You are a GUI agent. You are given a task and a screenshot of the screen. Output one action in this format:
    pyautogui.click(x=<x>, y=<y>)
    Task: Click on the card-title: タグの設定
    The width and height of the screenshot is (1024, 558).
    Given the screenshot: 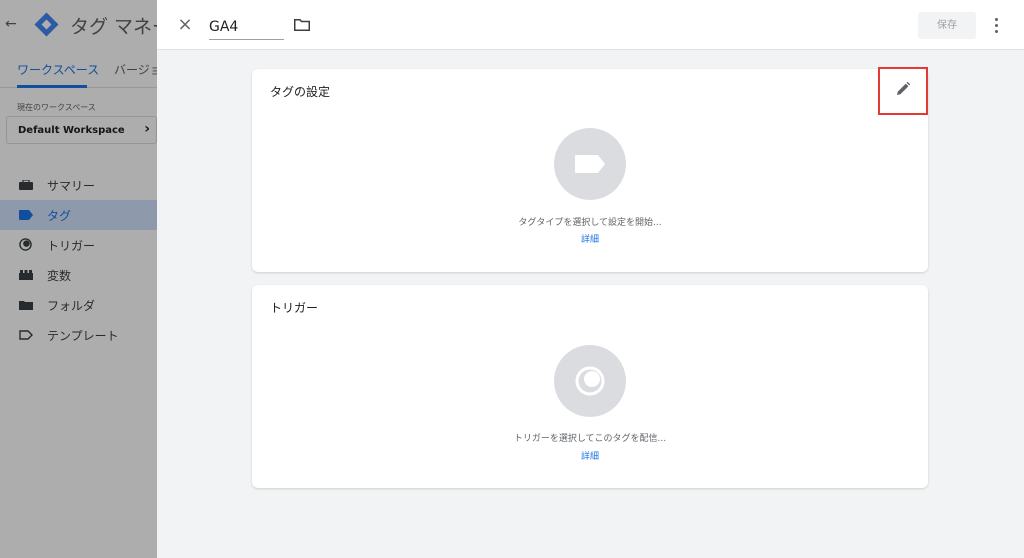 What is the action you would take?
    pyautogui.click(x=300, y=92)
    